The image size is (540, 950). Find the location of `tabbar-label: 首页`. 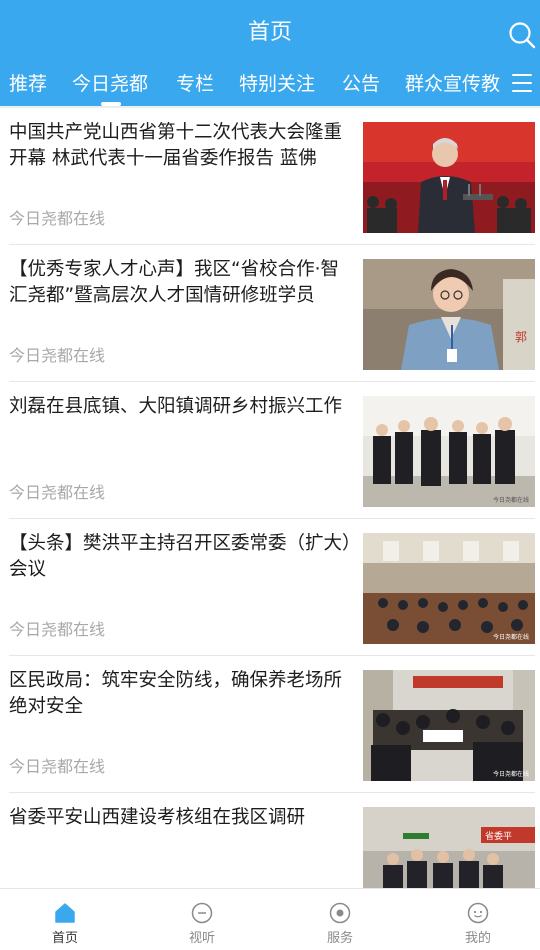

tabbar-label: 首页 is located at coordinates (64, 938).